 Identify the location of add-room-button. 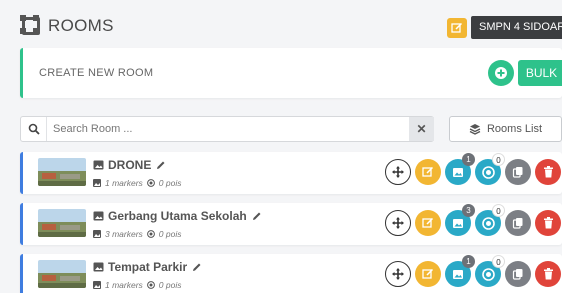
(501, 73).